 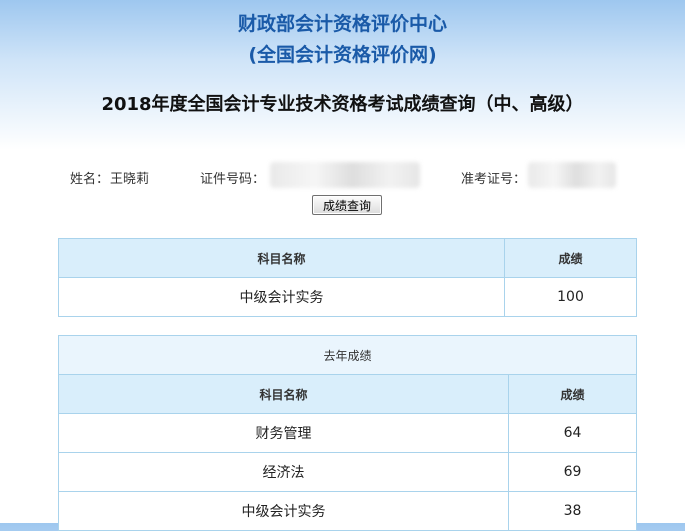 What do you see at coordinates (347, 205) in the screenshot?
I see `query-score-button: 成绩查询` at bounding box center [347, 205].